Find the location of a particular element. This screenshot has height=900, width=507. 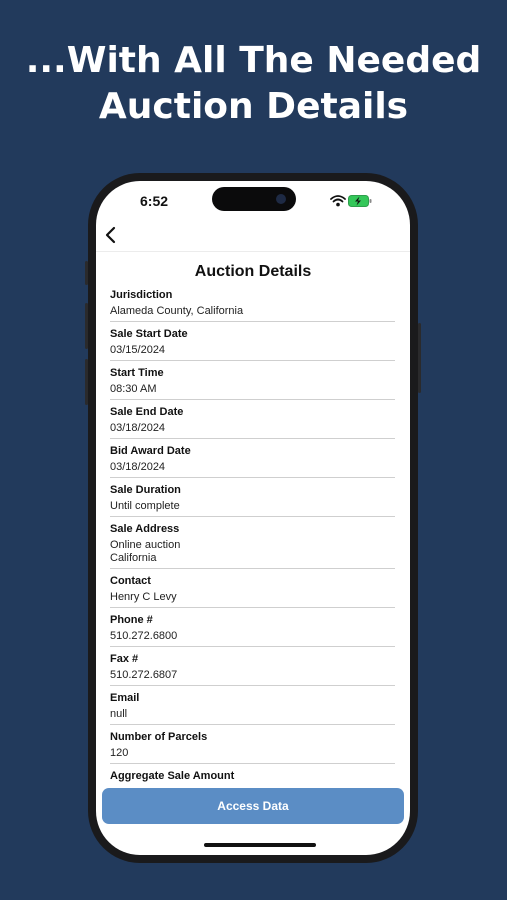

back-button is located at coordinates (112, 235).